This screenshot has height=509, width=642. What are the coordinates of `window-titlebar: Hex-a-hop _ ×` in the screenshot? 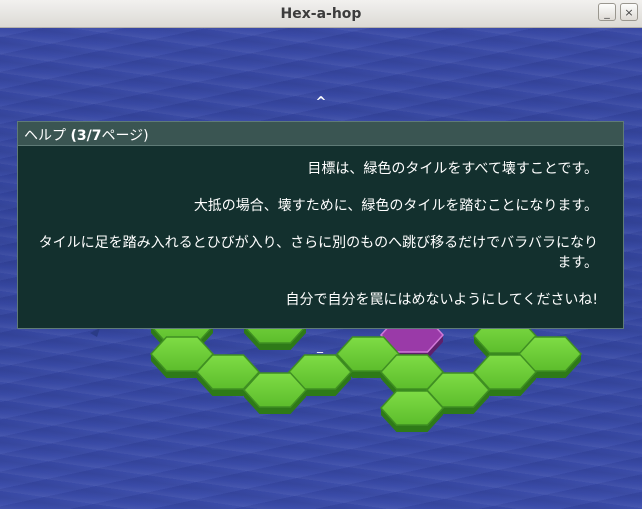 It's located at (321, 14).